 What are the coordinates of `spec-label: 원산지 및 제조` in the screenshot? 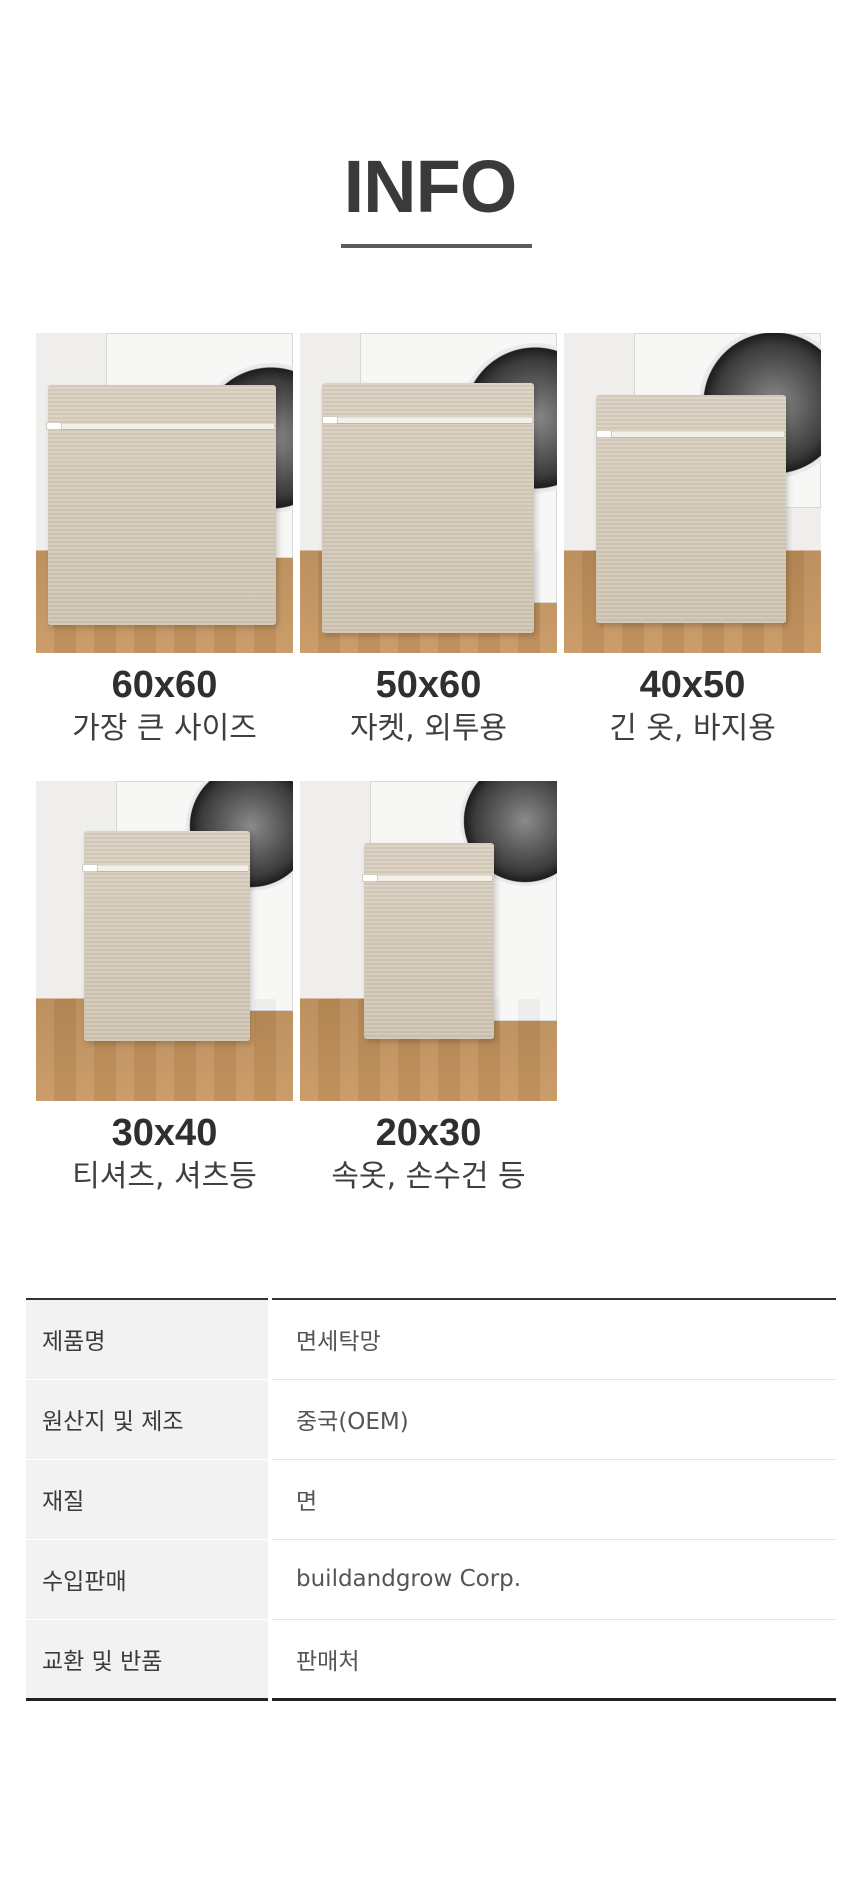 It's located at (148, 1419).